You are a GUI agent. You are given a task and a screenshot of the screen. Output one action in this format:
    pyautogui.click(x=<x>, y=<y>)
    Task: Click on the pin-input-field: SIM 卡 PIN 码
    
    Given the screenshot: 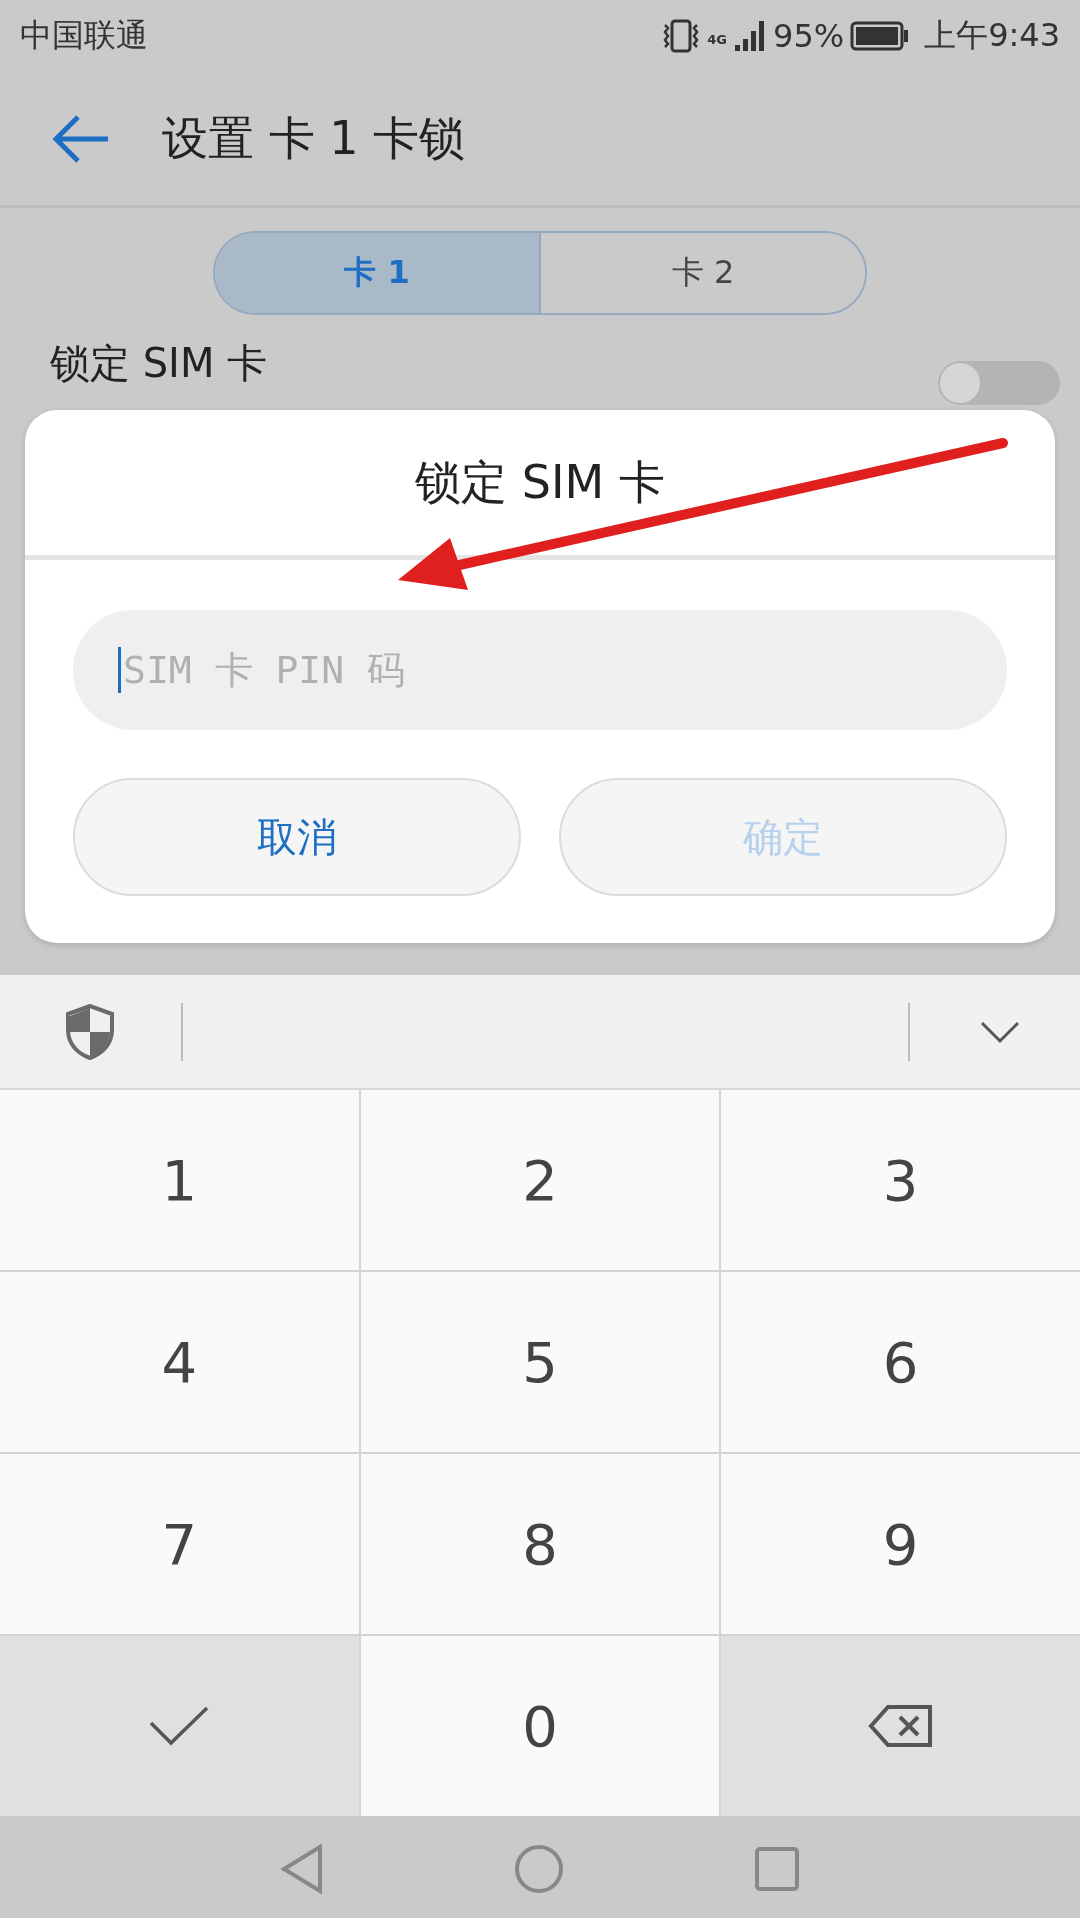 What is the action you would take?
    pyautogui.click(x=540, y=670)
    